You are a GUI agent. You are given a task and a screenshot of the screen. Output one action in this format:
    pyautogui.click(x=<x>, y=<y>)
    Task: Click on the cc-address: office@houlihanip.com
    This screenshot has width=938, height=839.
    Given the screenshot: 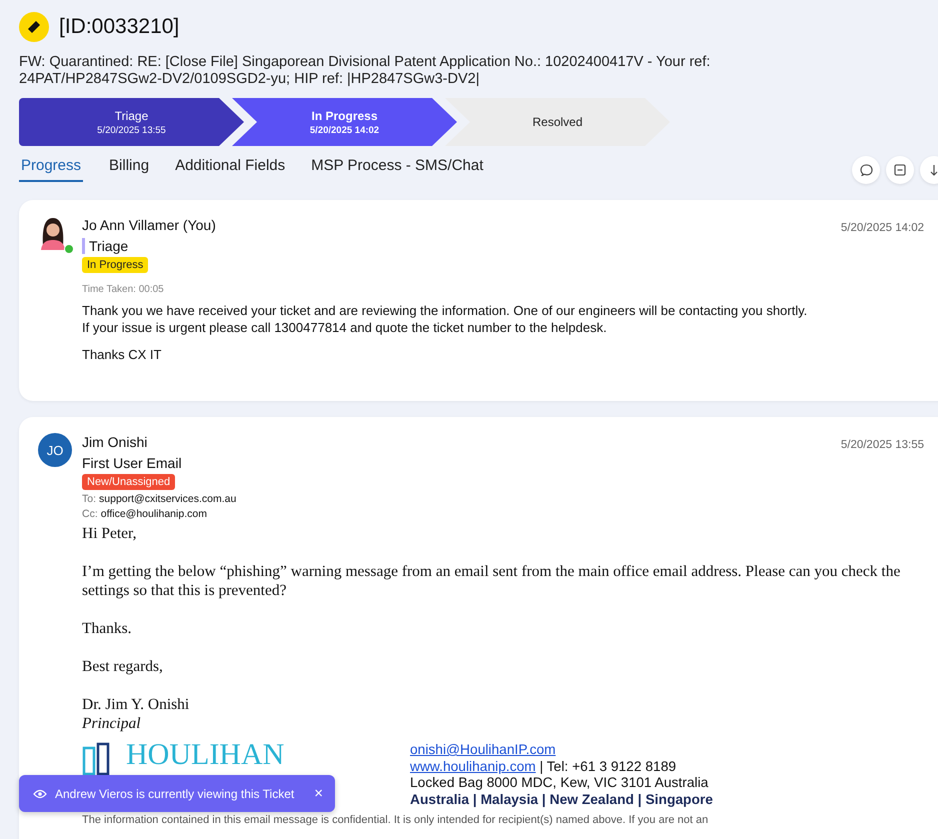 What is the action you would take?
    pyautogui.click(x=153, y=514)
    